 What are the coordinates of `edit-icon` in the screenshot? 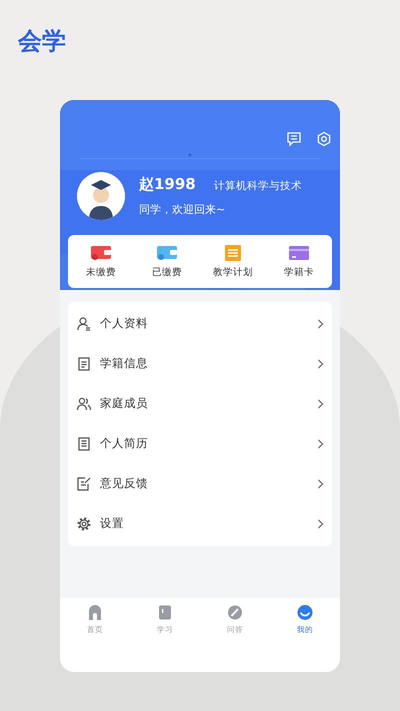 It's located at (84, 484).